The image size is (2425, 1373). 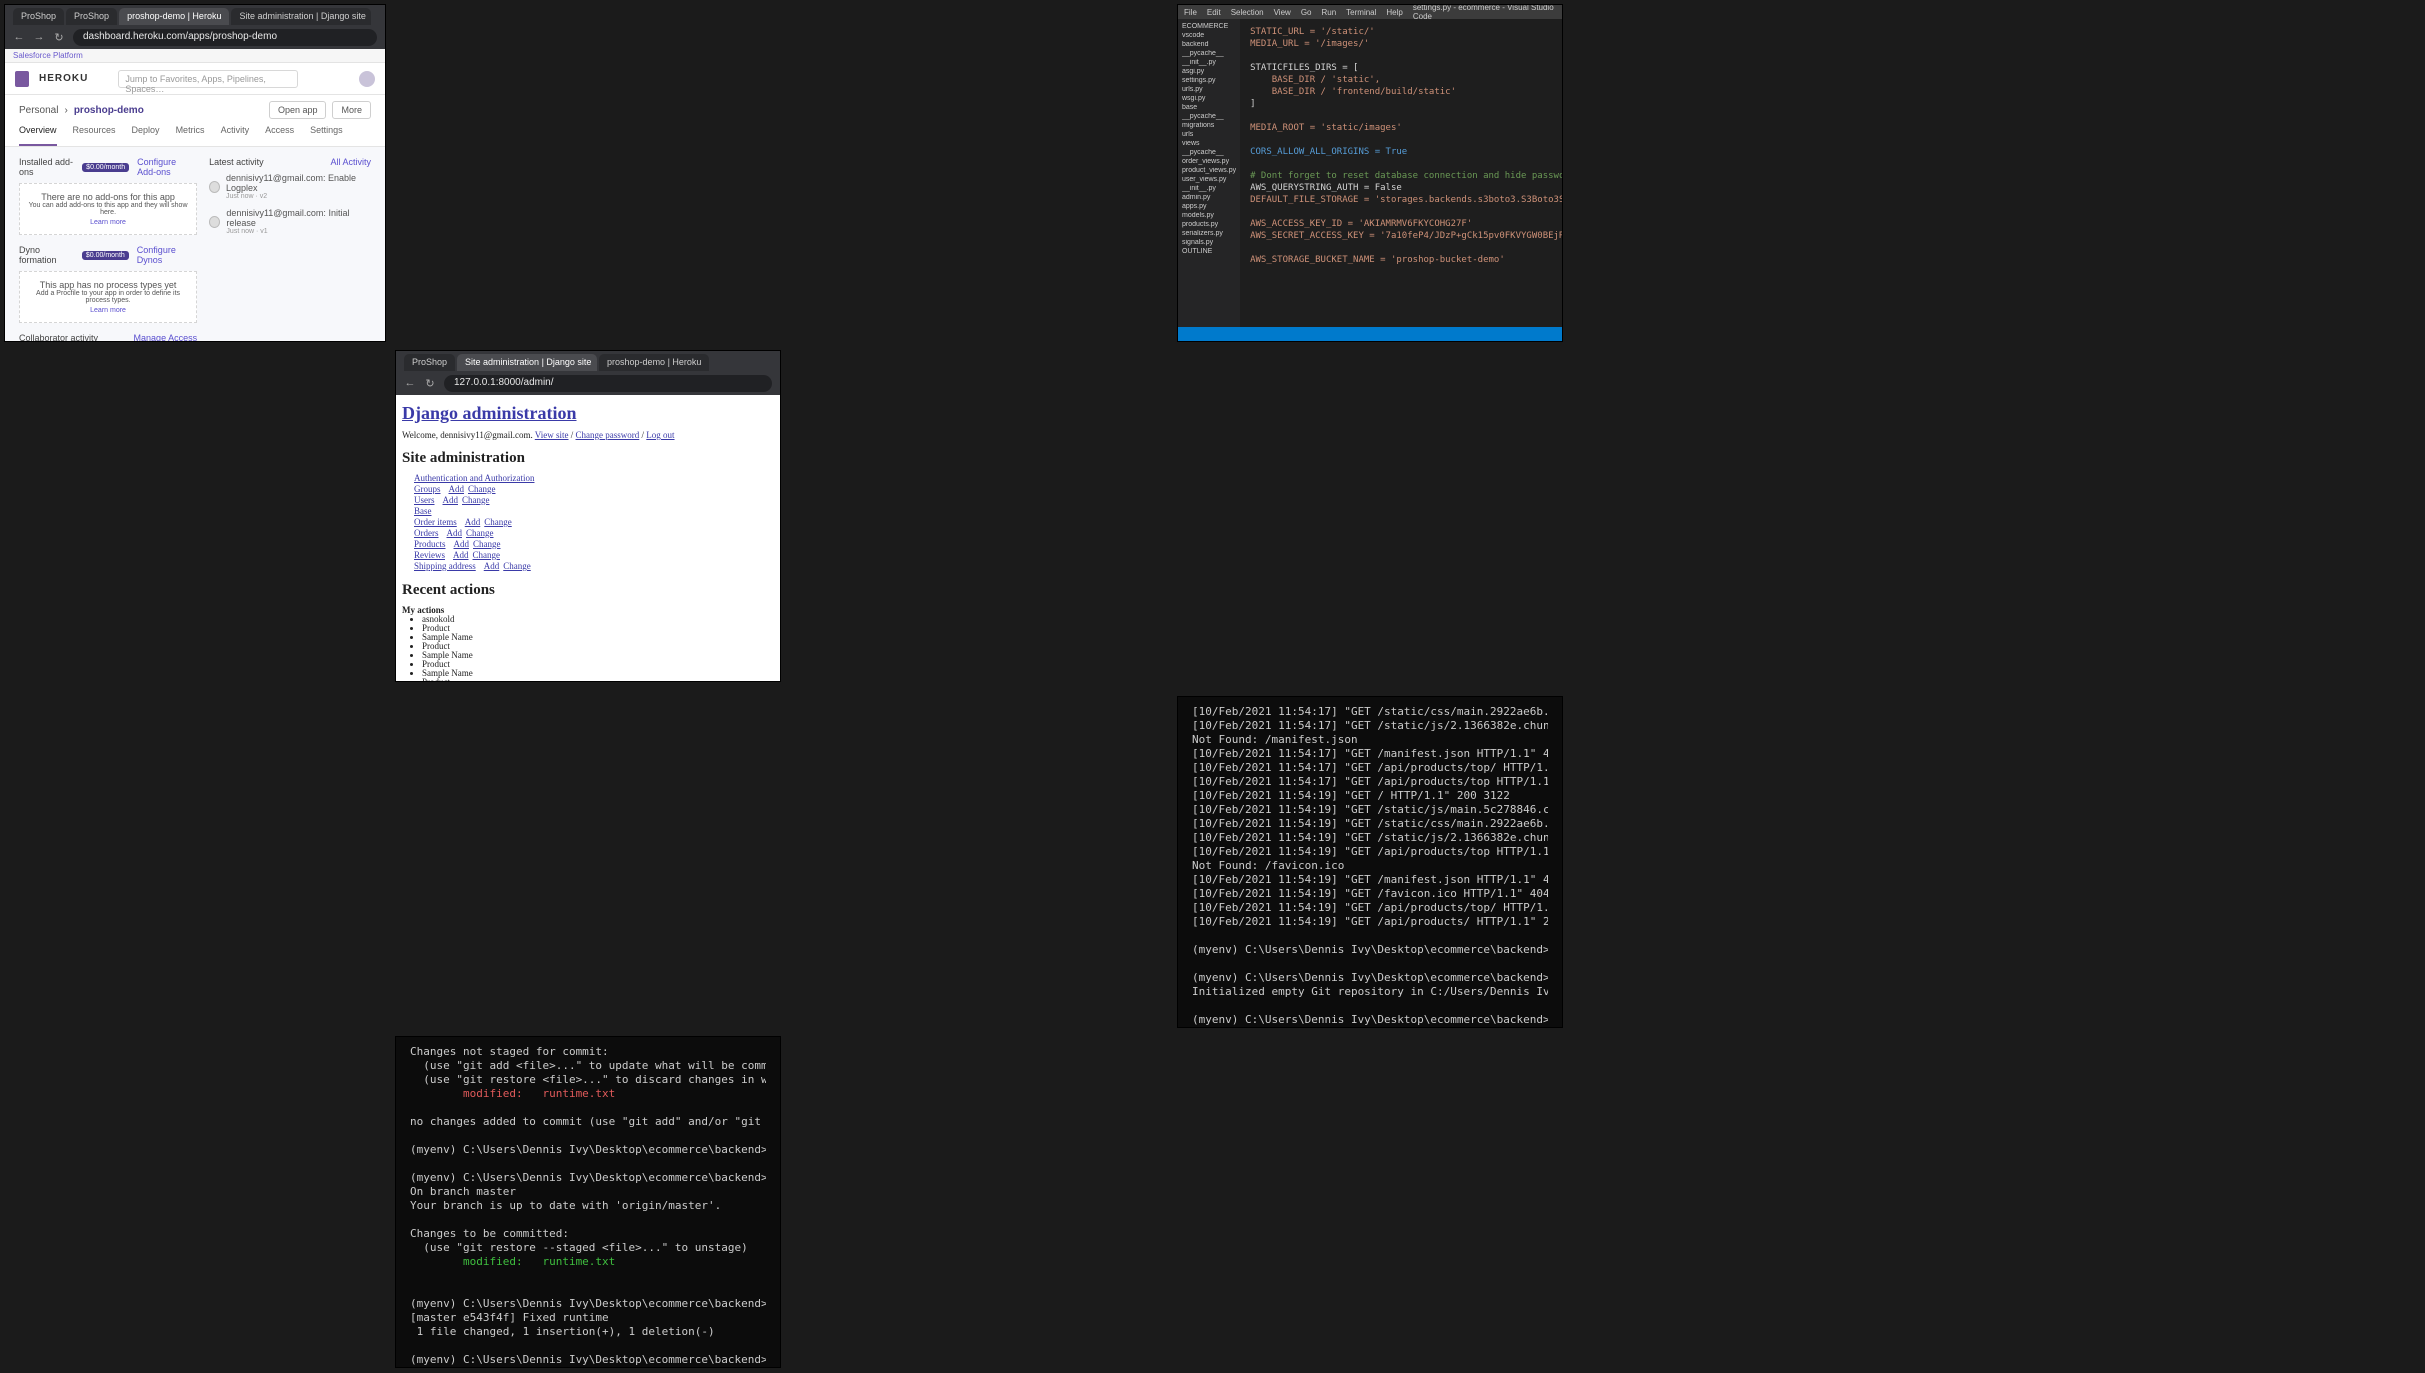 I want to click on explorer-item: settings.py, so click(x=1209, y=81).